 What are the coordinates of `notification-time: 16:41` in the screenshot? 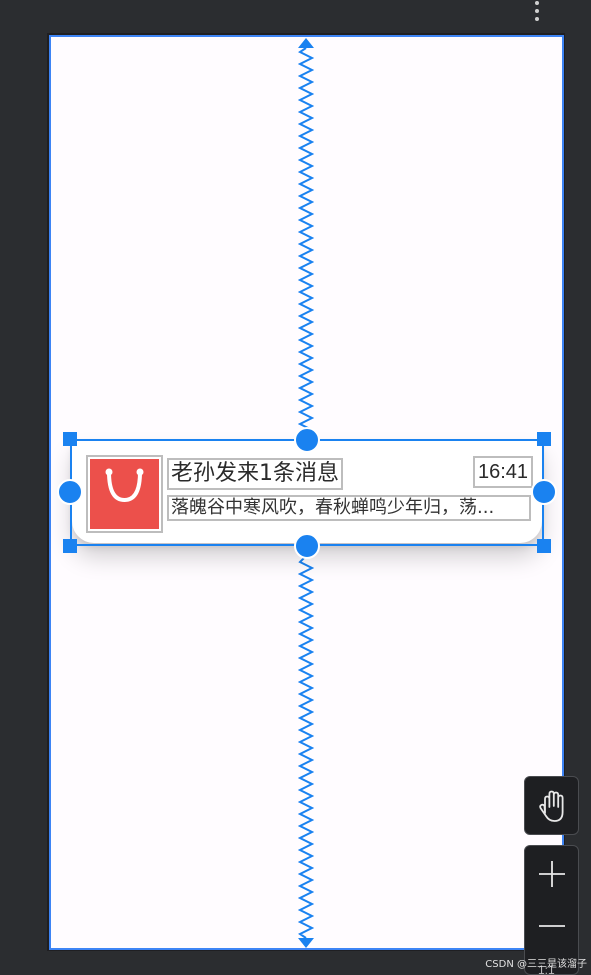 It's located at (503, 472).